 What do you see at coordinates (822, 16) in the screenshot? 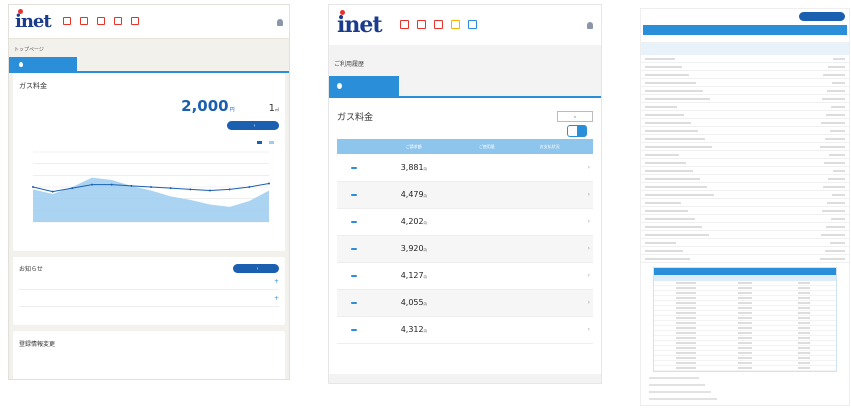
I see `back-button` at bounding box center [822, 16].